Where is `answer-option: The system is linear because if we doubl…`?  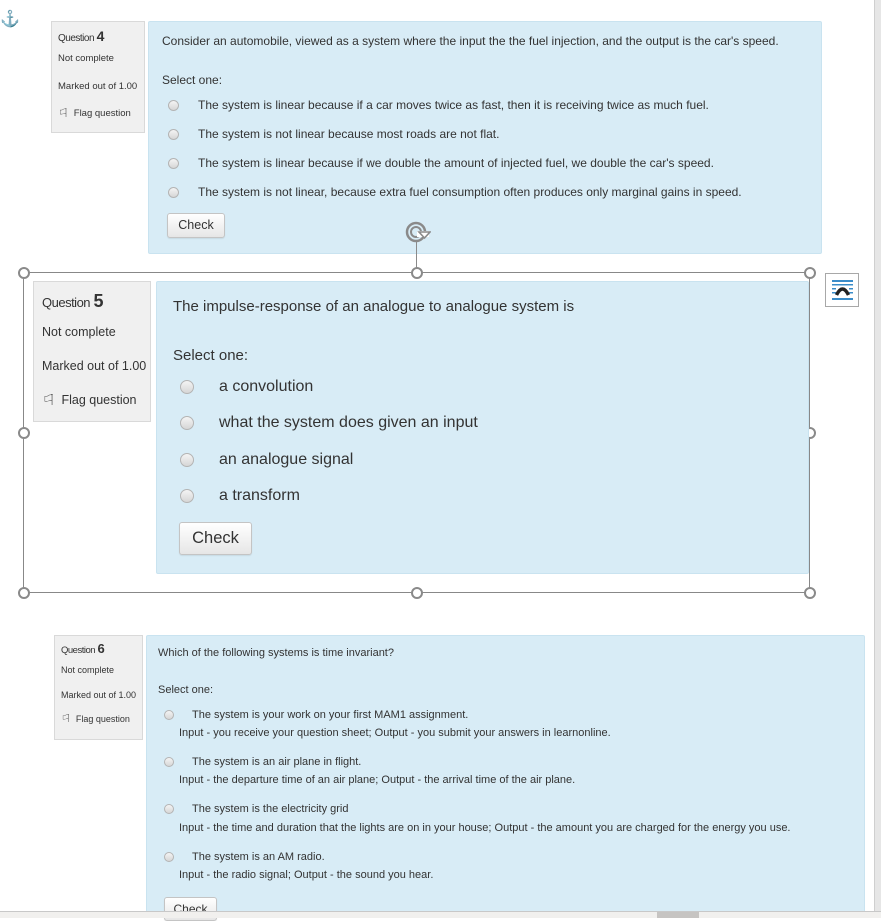
answer-option: The system is linear because if we doubl… is located at coordinates (441, 163).